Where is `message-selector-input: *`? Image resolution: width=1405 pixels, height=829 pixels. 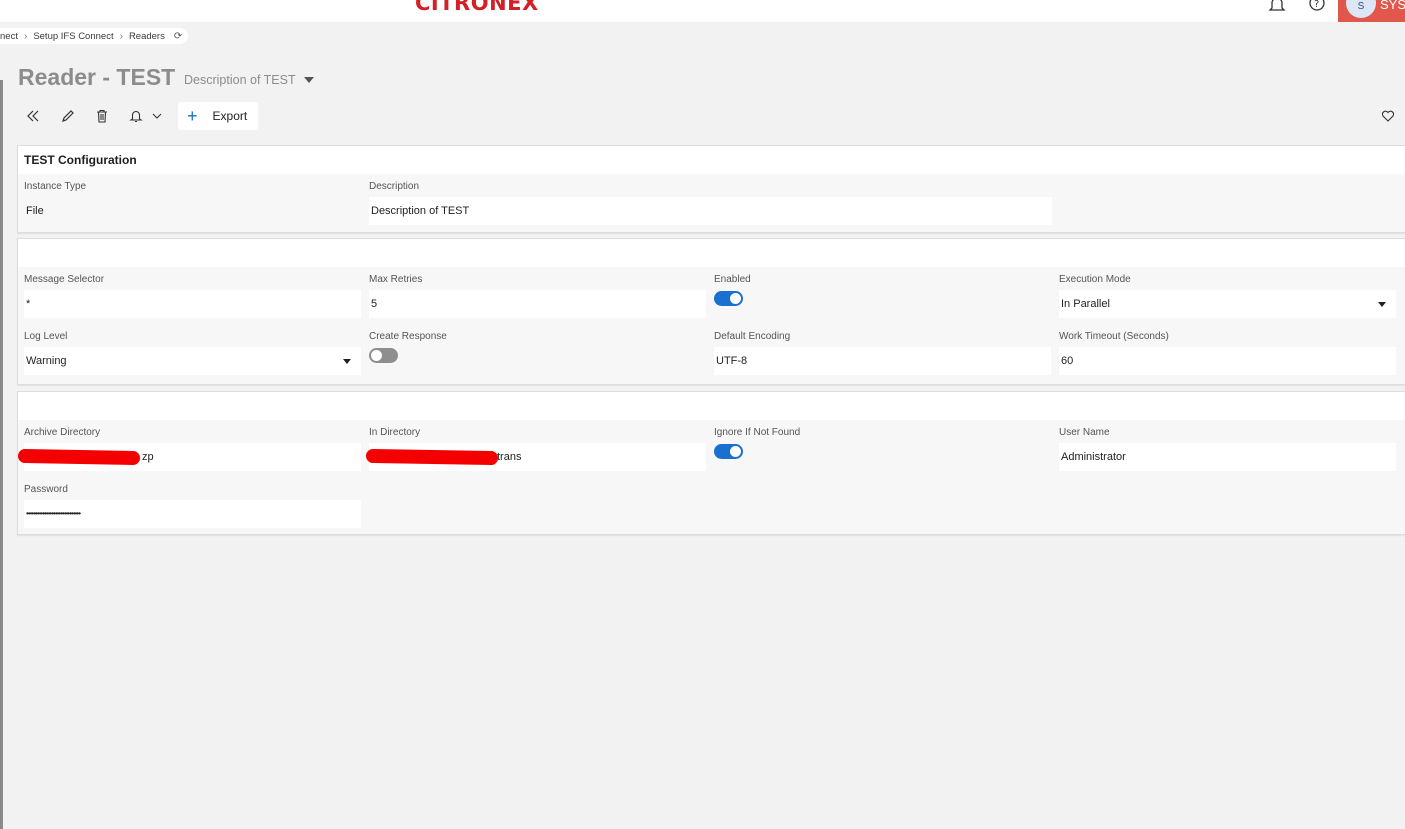 message-selector-input: * is located at coordinates (192, 304).